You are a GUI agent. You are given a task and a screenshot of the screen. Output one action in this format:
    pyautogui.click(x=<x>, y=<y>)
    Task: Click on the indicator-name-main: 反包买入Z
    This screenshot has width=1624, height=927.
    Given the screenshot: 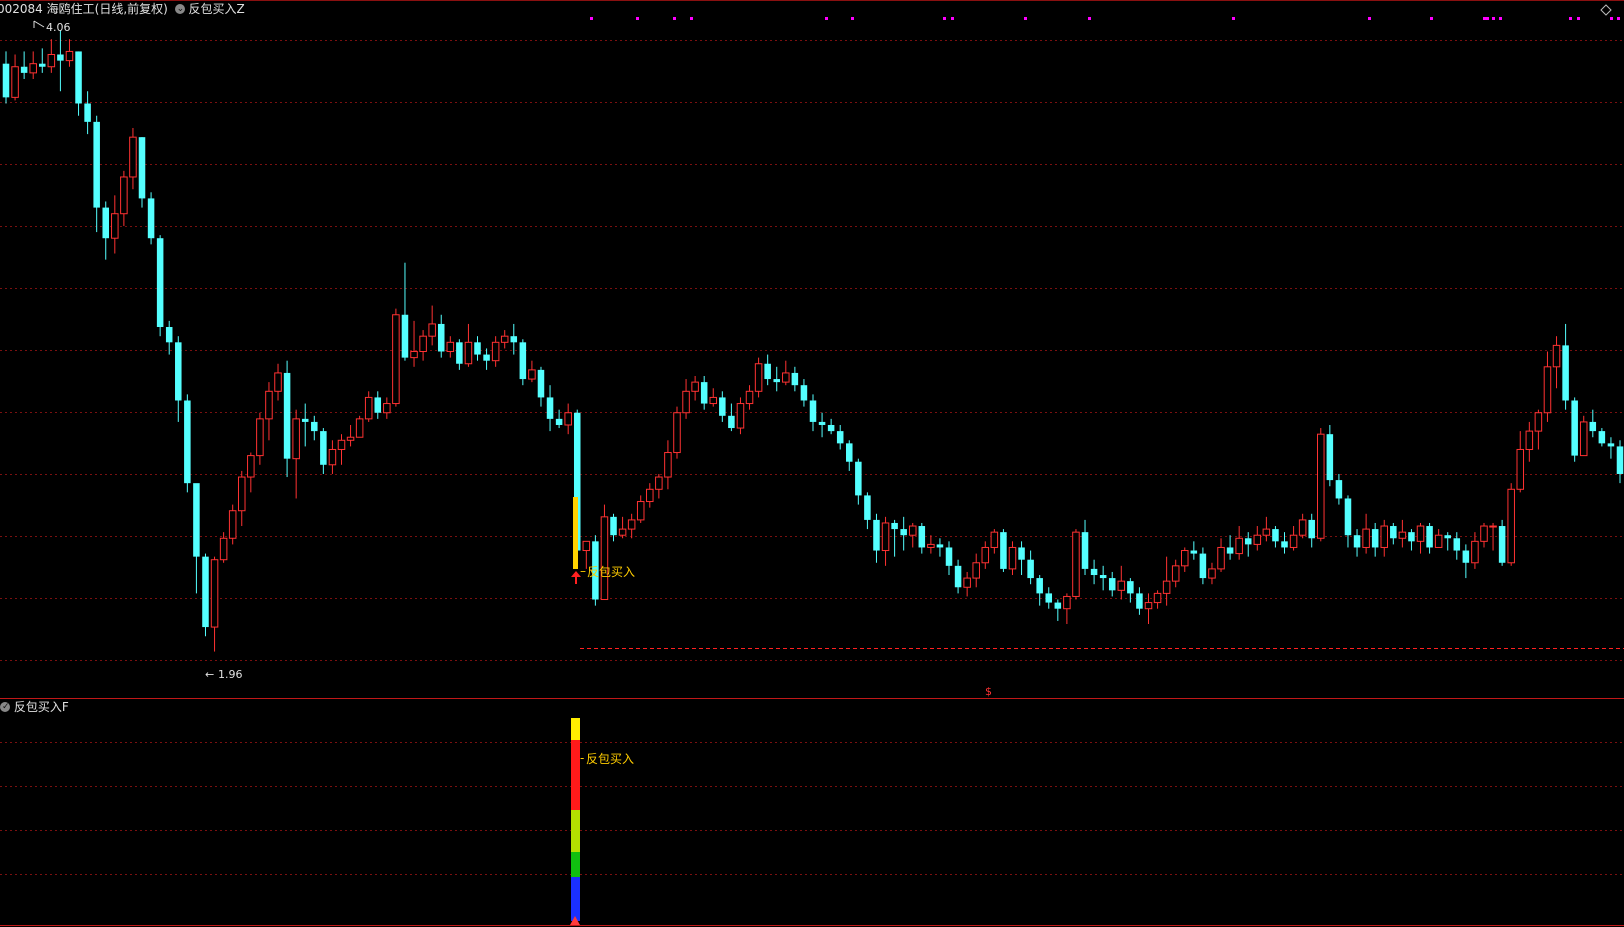 What is the action you would take?
    pyautogui.click(x=217, y=9)
    